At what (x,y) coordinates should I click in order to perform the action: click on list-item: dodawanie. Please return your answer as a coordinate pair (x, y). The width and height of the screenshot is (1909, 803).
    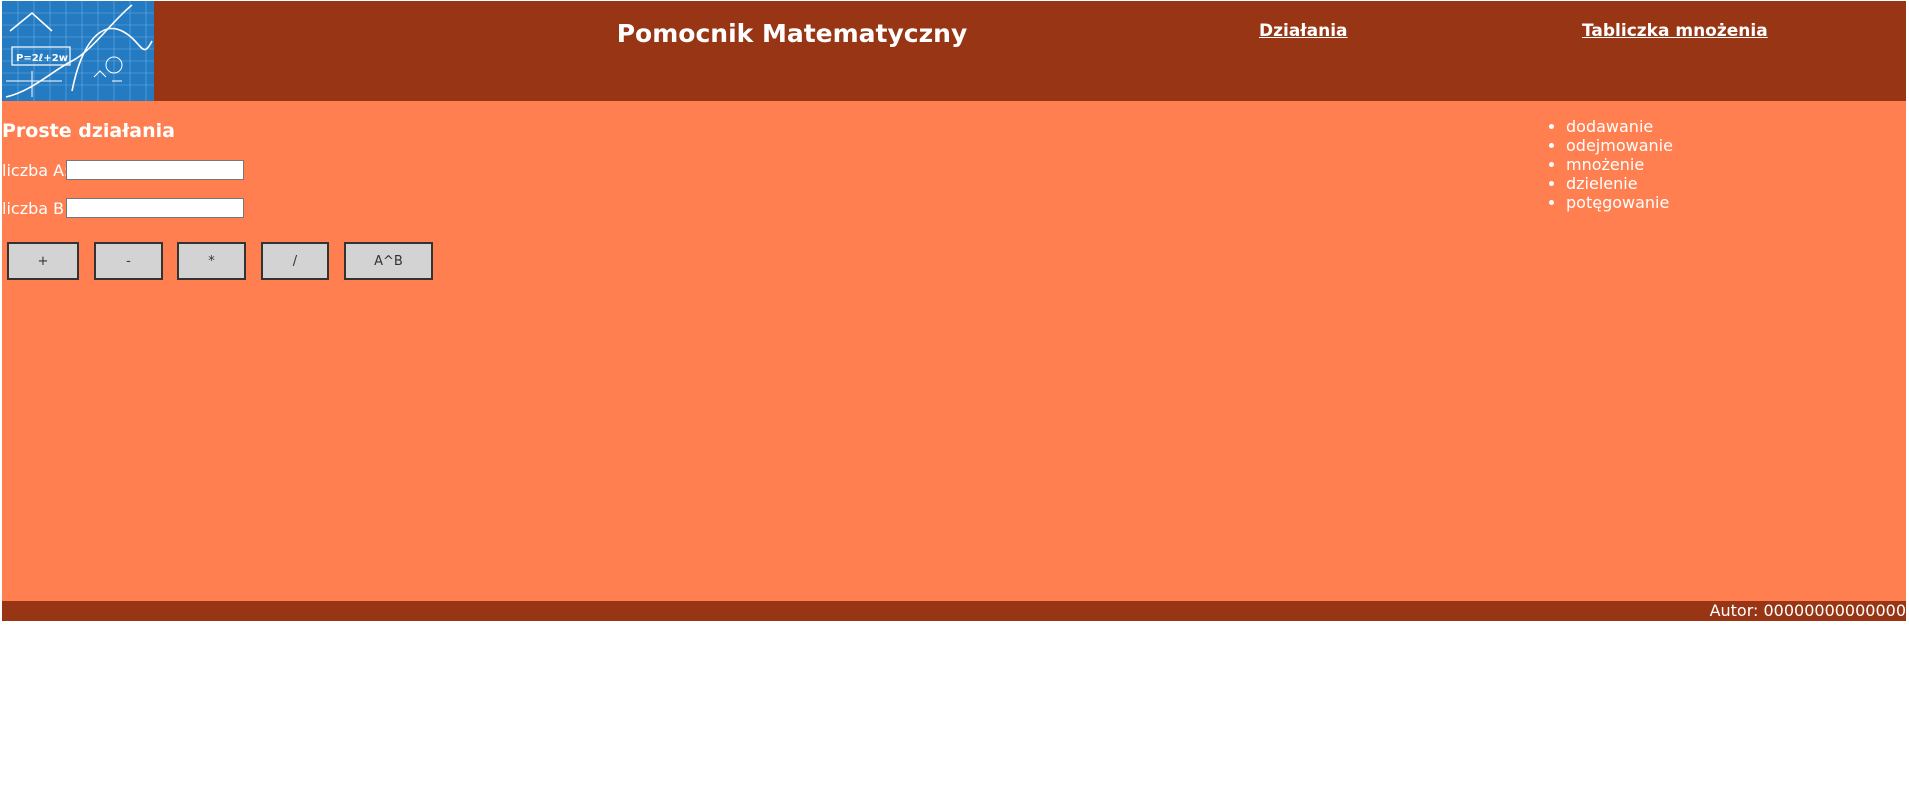
    Looking at the image, I should click on (1609, 126).